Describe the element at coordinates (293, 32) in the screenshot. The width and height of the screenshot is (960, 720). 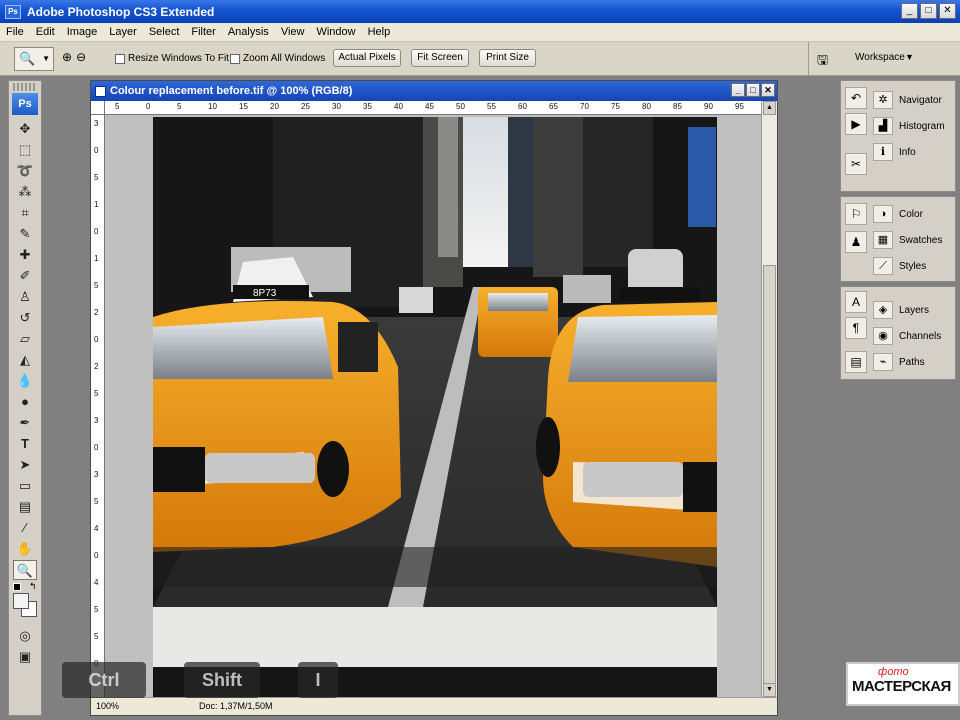
I see `menu-view: View` at that location.